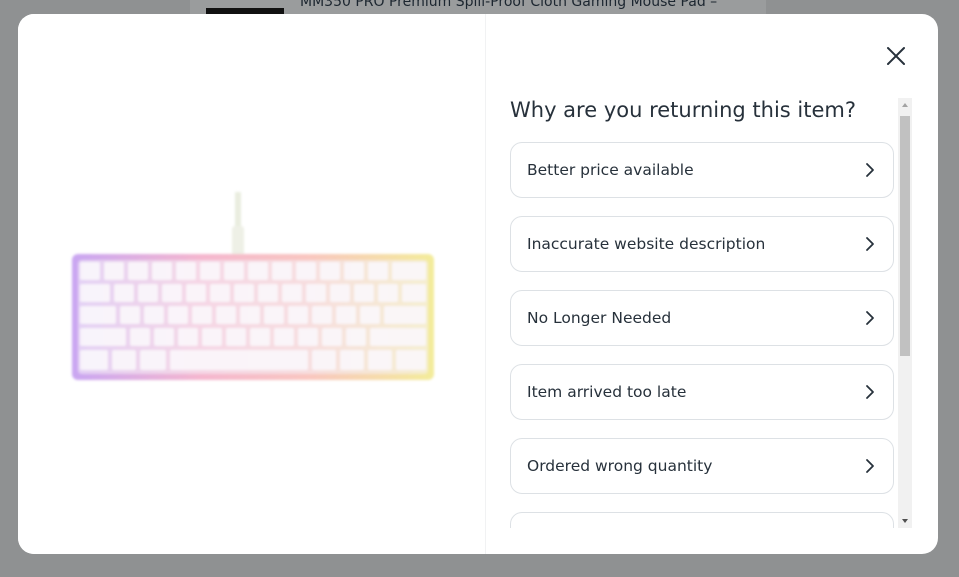 The height and width of the screenshot is (577, 959). I want to click on reason-option-no-longer-needed: No Longer Needed, so click(702, 318).